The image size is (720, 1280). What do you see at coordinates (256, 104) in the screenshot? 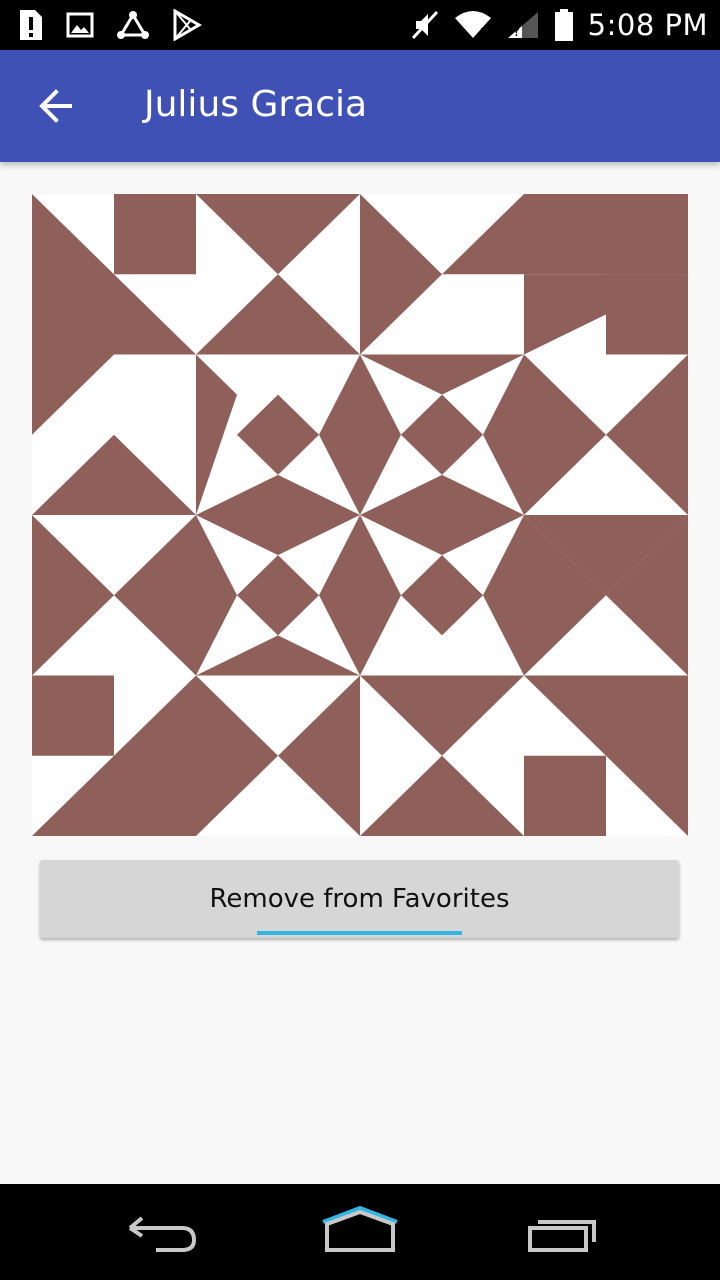
I see `page-title: Julius Gracia` at bounding box center [256, 104].